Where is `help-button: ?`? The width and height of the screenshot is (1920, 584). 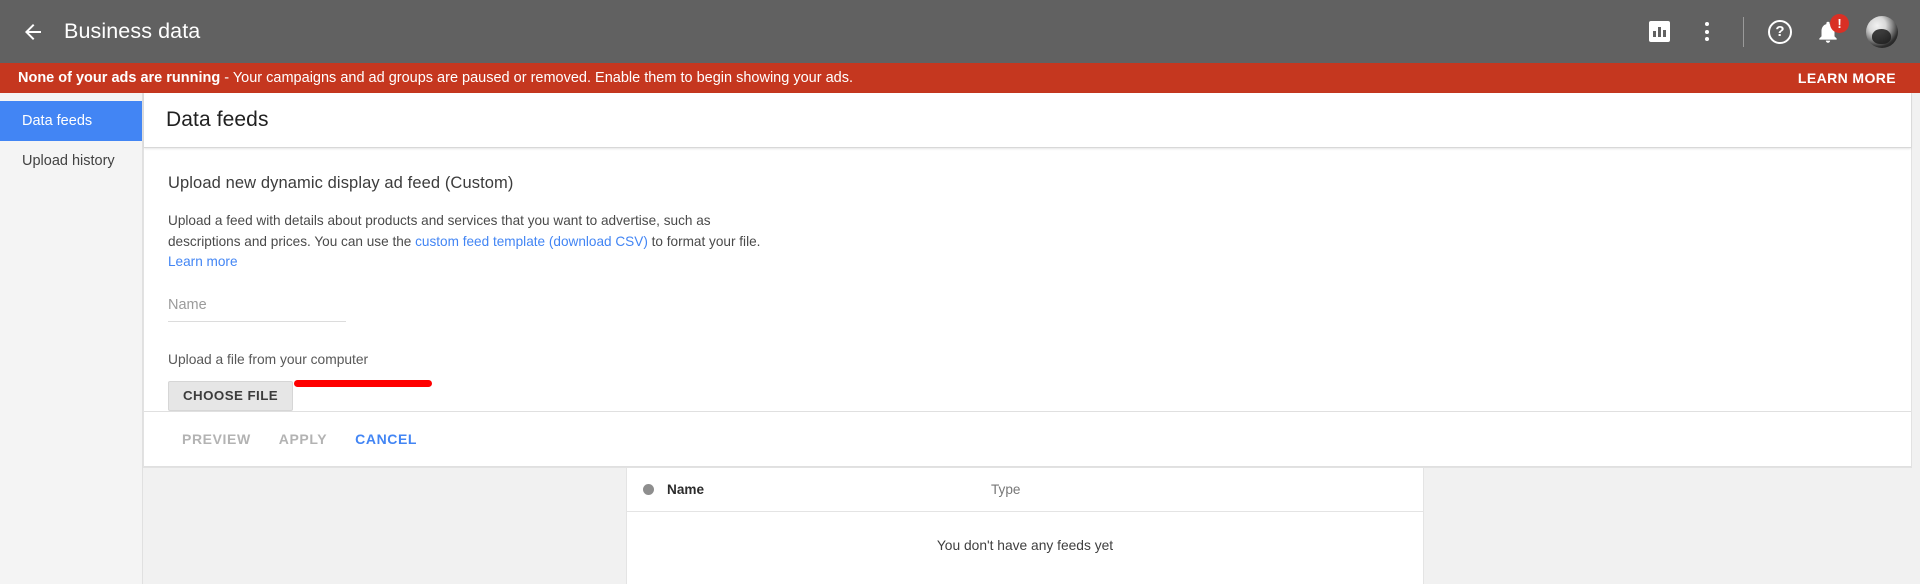
help-button: ? is located at coordinates (1780, 32).